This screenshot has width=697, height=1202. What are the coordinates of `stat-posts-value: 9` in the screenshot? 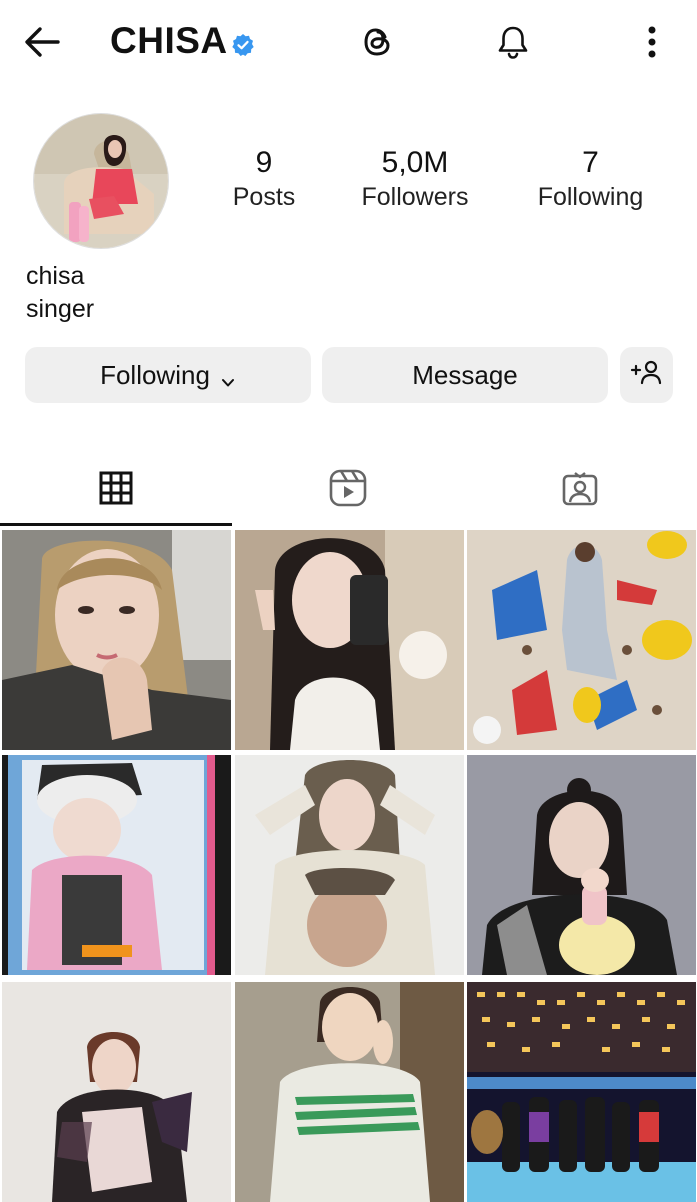 It's located at (264, 162).